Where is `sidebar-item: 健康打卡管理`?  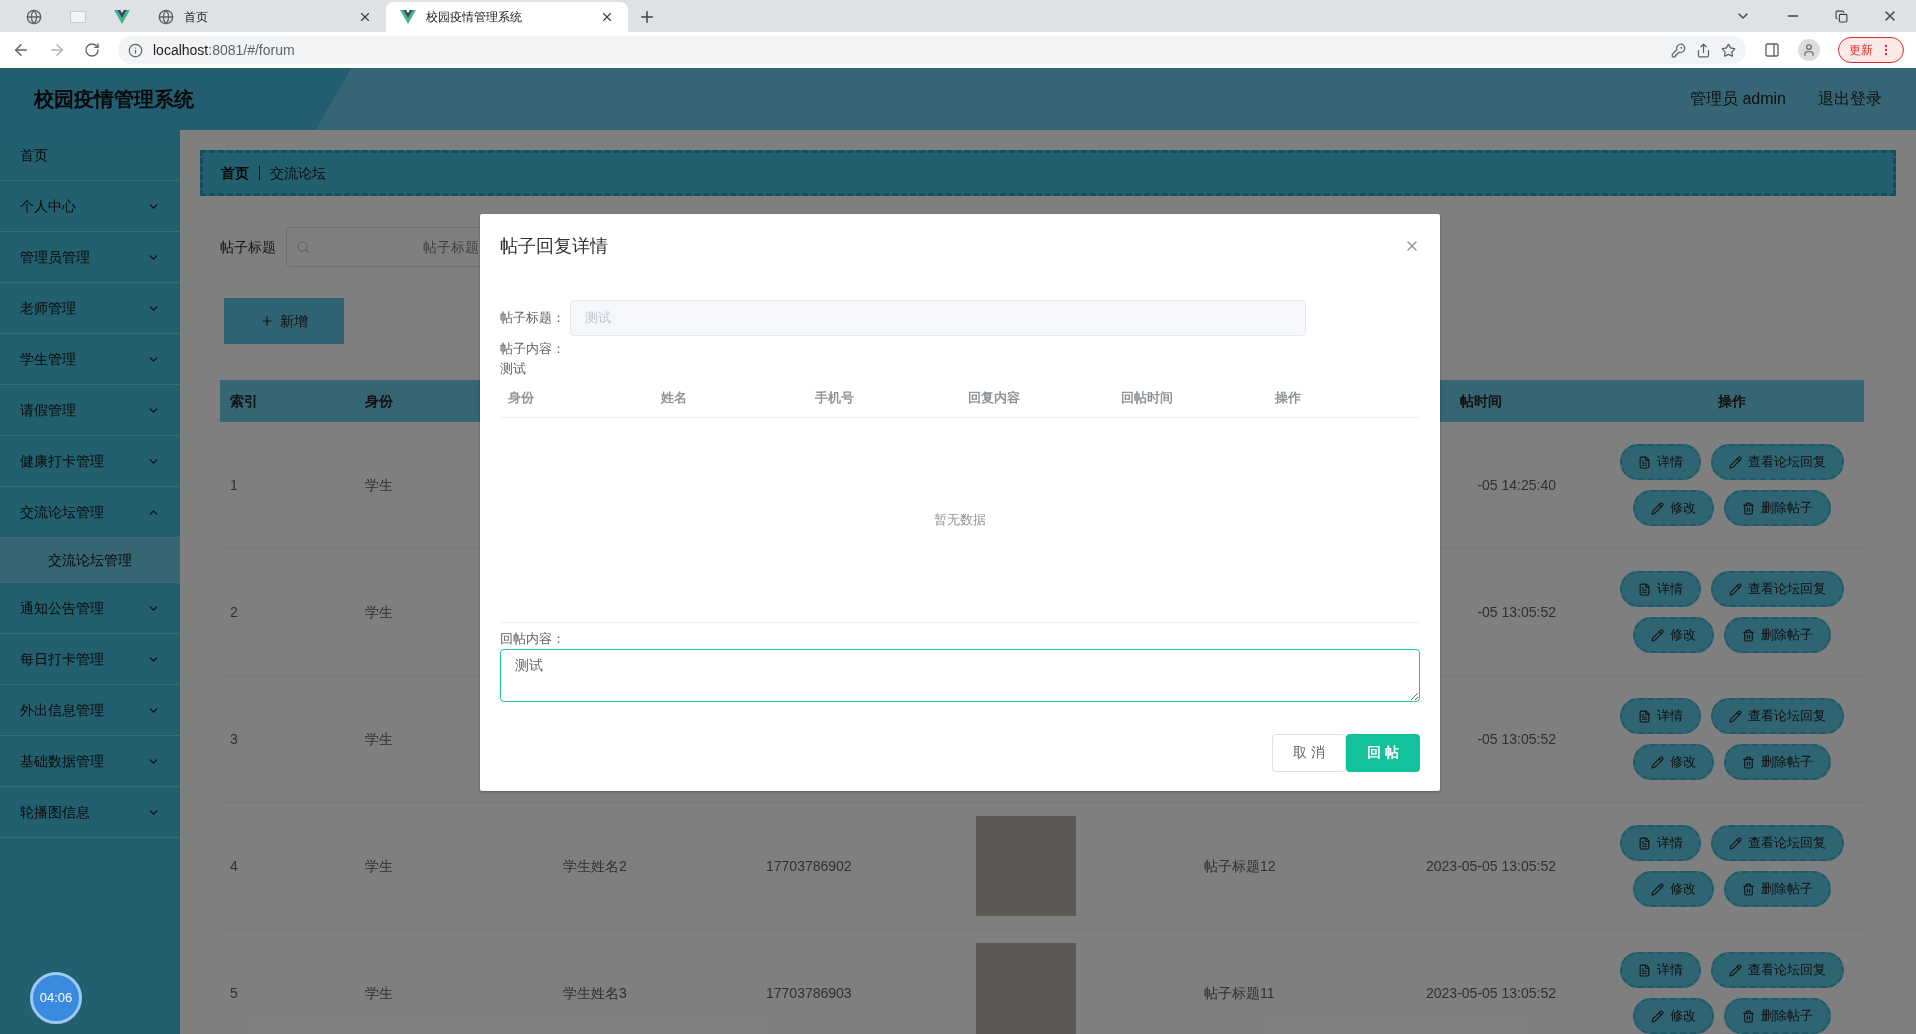
sidebar-item: 健康打卡管理 is located at coordinates (90, 461).